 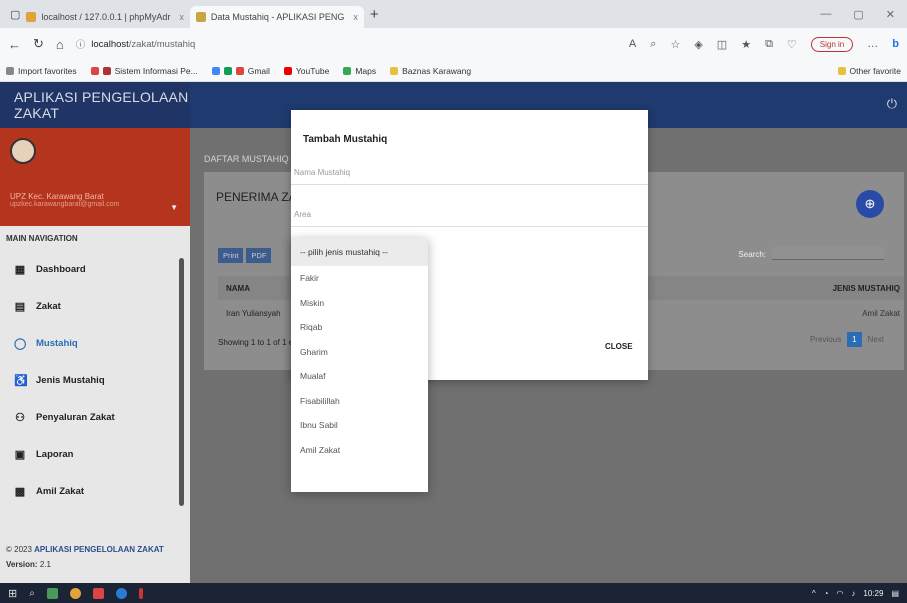 What do you see at coordinates (453, 593) in the screenshot?
I see `windows-taskbar: ⊞ ⌕ ^ ◔ ◠ ♪ 10:29 ▤` at bounding box center [453, 593].